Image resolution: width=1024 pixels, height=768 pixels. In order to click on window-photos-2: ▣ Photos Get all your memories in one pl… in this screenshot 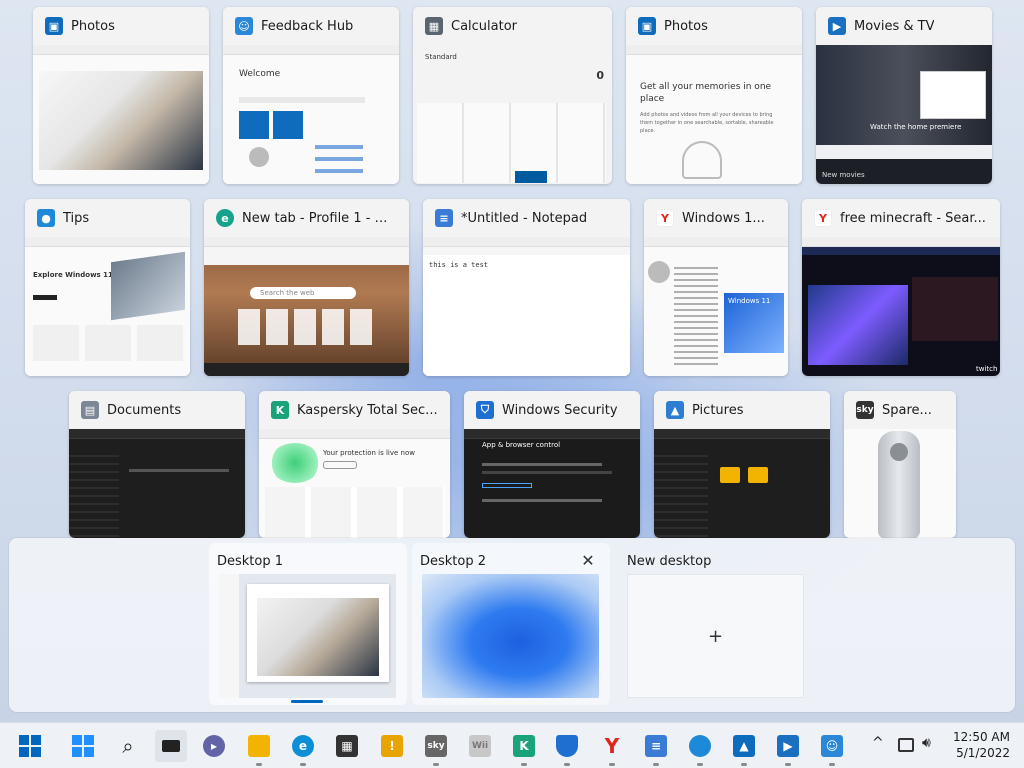, I will do `click(714, 95)`.